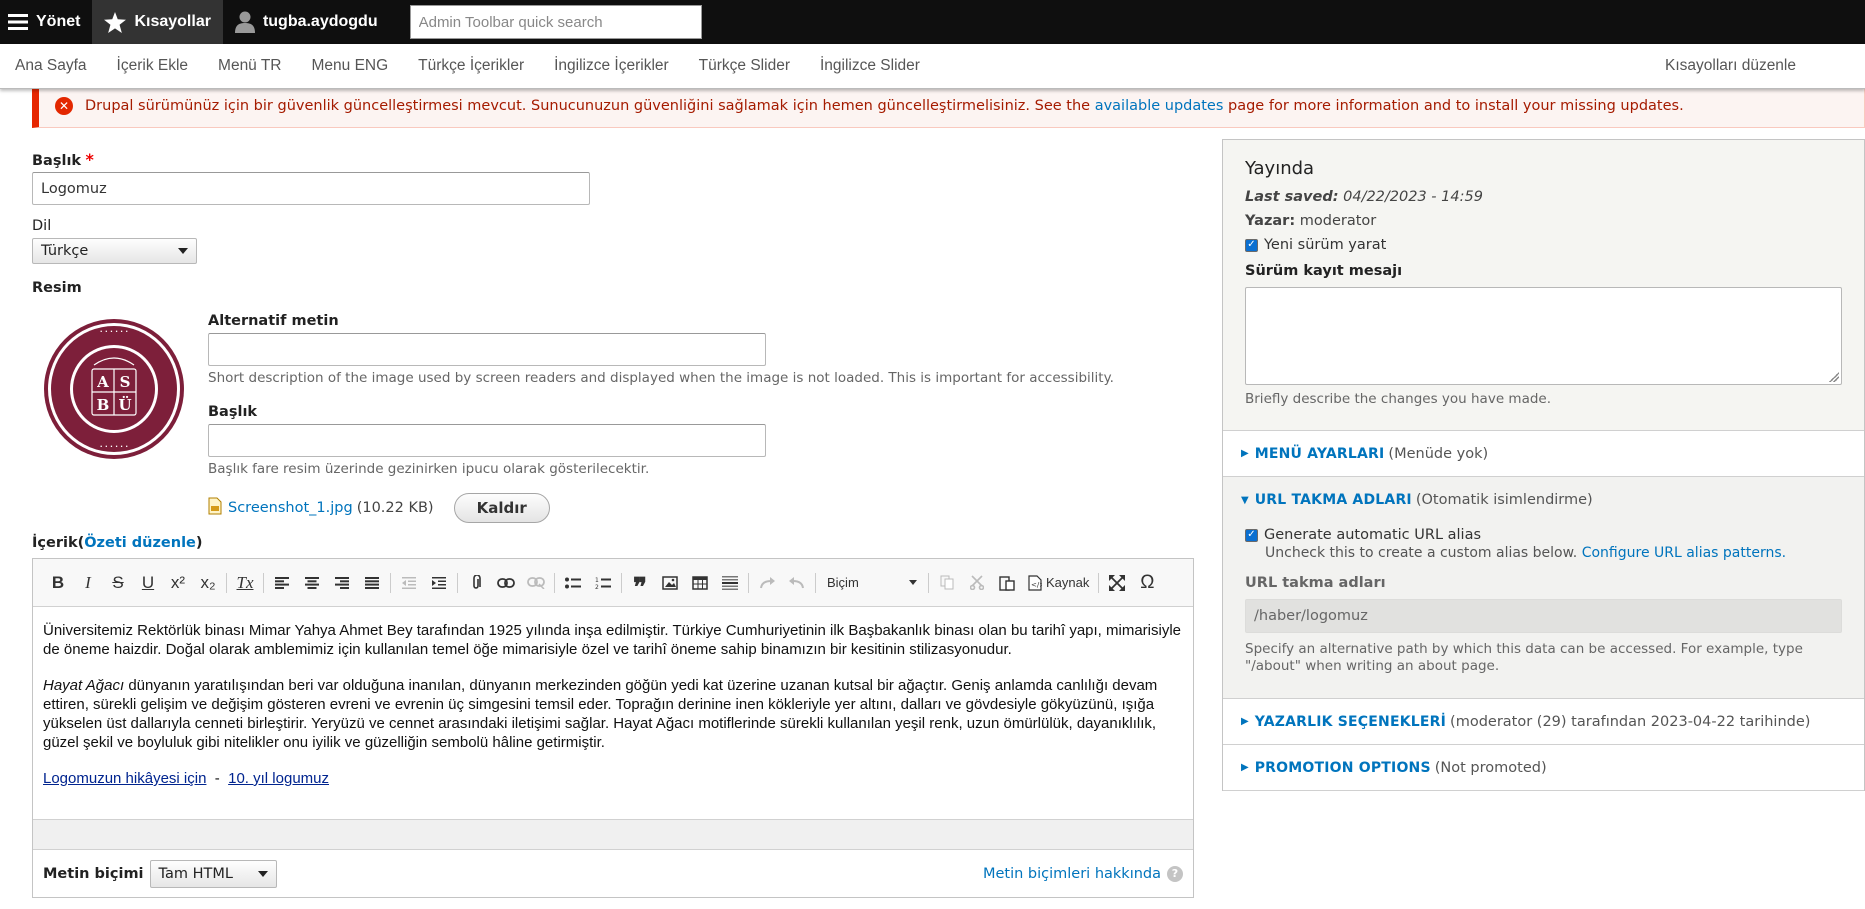  What do you see at coordinates (1311, 221) in the screenshot?
I see `author: Yazar: moderator` at bounding box center [1311, 221].